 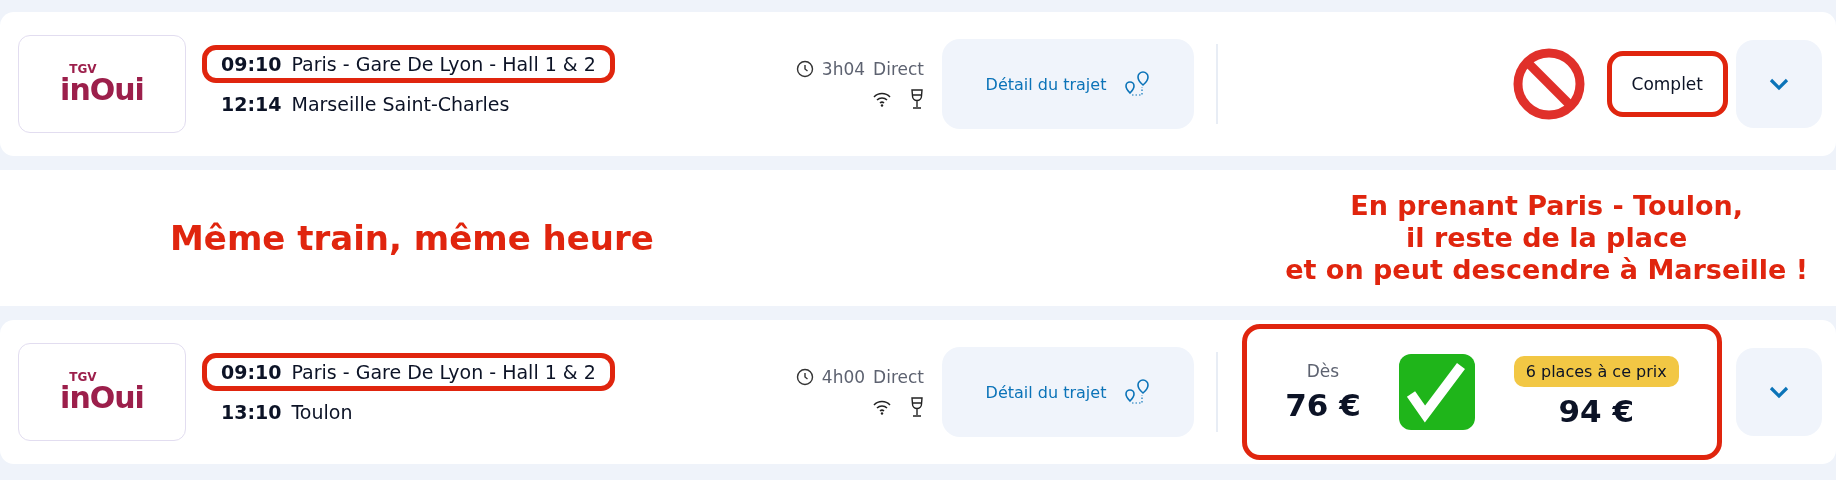 I want to click on prohibited-icon, so click(x=1548, y=84).